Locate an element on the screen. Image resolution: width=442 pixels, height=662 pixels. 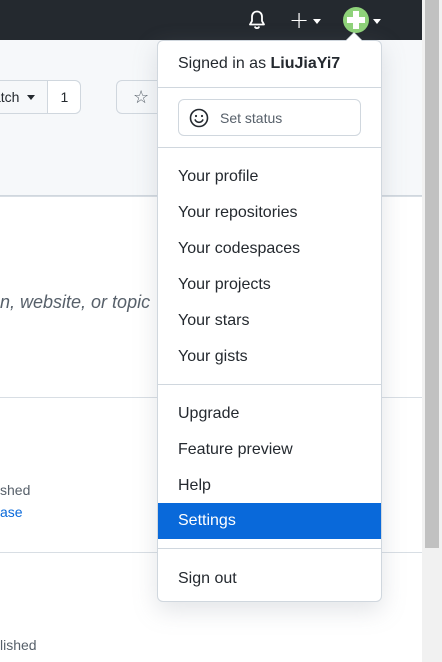
menu-item-your-codespaces: Your codespaces is located at coordinates (269, 249).